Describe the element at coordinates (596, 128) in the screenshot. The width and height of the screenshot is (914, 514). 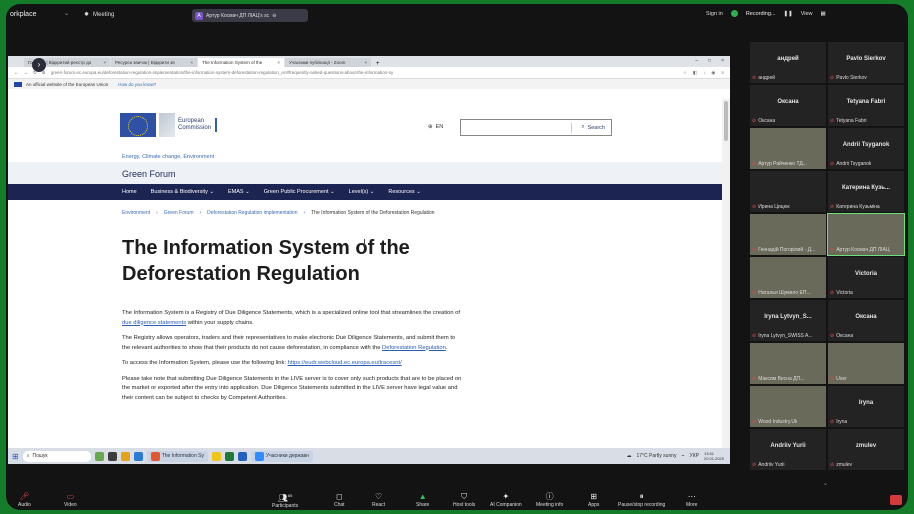
I see `search-button: Search` at that location.